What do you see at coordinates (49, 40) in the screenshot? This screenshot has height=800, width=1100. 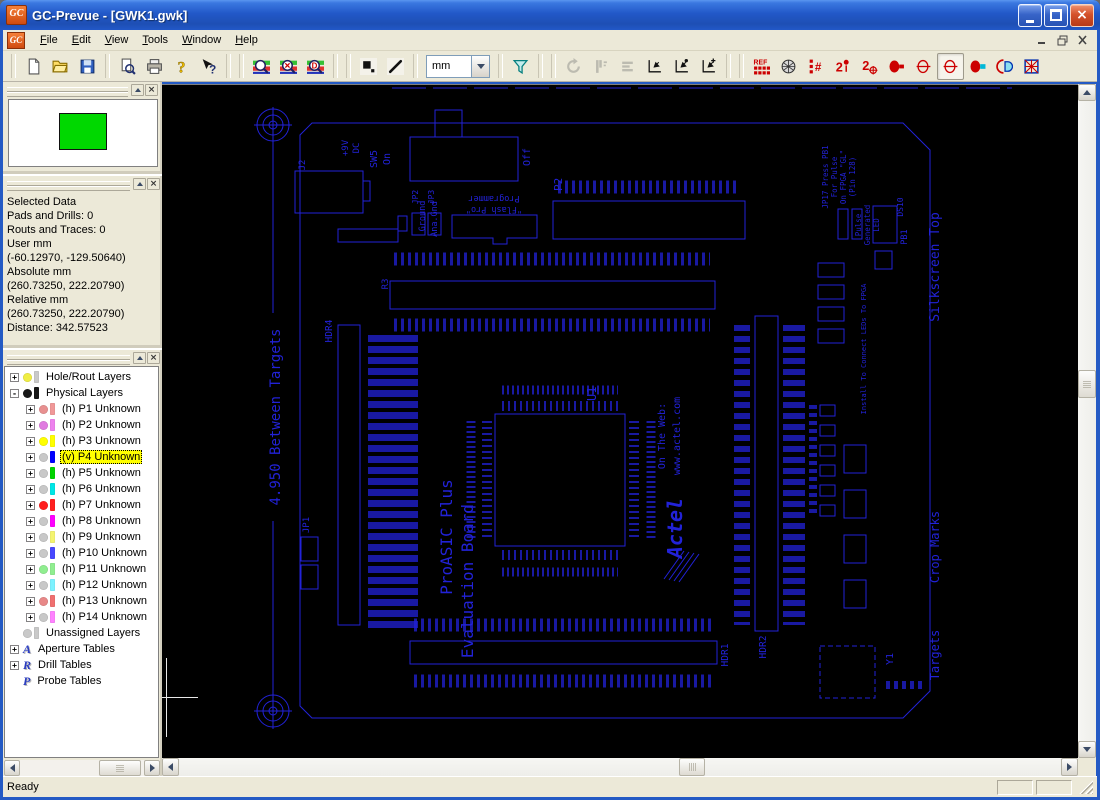 I see `menu-item: File` at bounding box center [49, 40].